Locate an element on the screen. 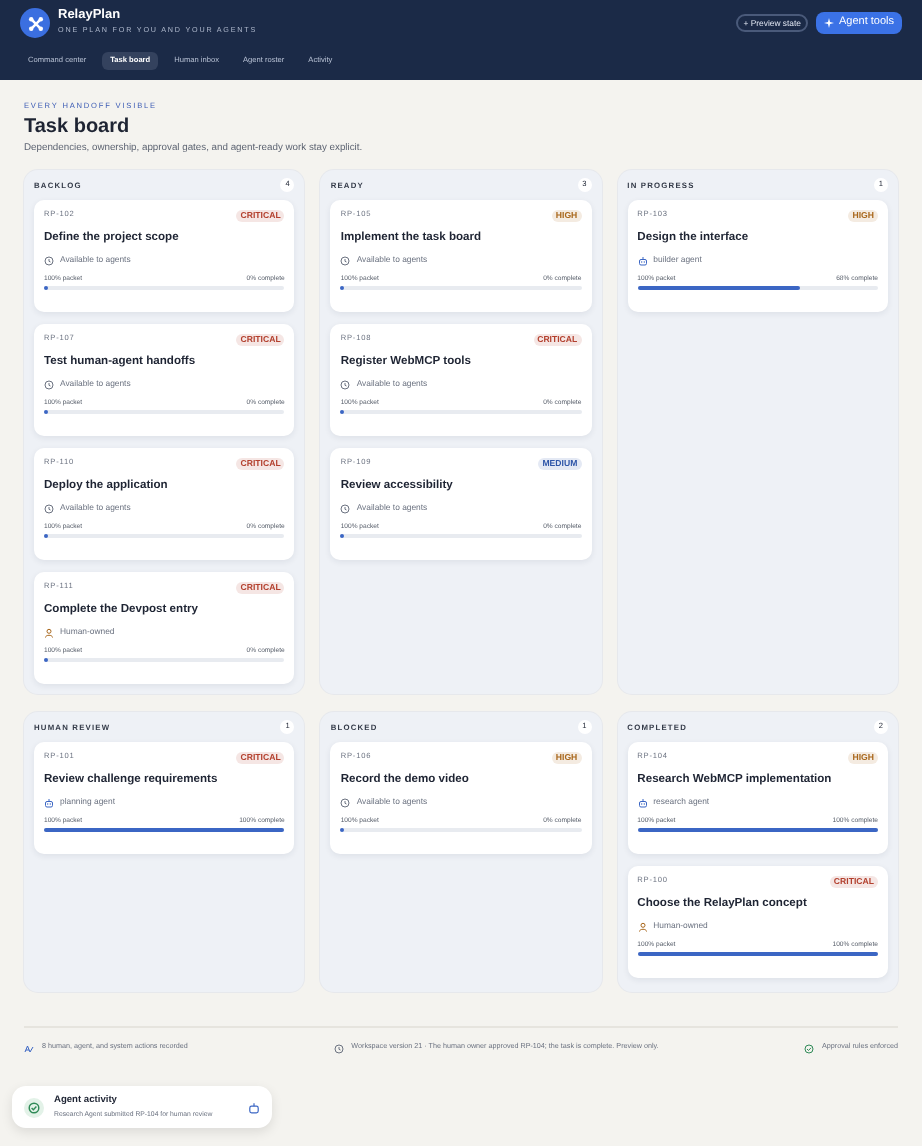 The width and height of the screenshot is (922, 1146). sparkle-icon is located at coordinates (829, 22).